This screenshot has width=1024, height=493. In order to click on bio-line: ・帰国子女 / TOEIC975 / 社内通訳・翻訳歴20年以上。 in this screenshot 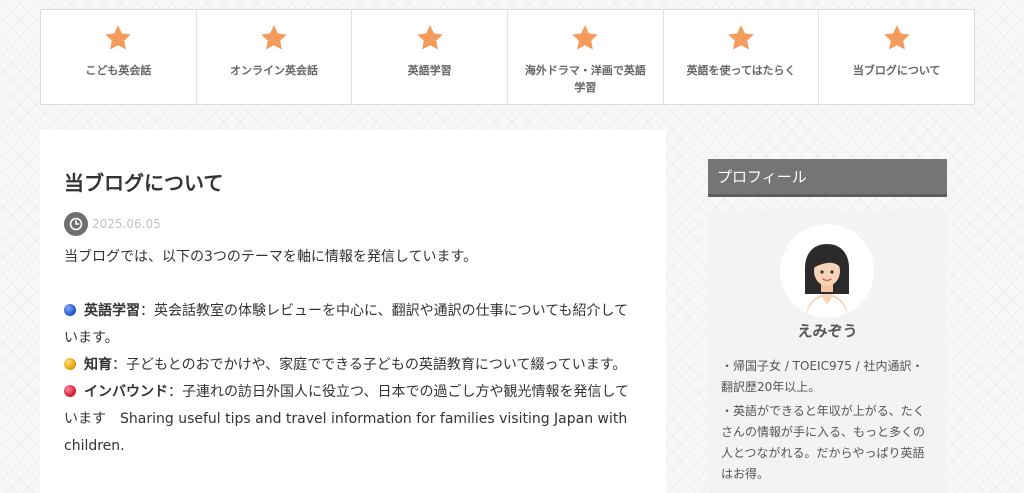, I will do `click(822, 376)`.